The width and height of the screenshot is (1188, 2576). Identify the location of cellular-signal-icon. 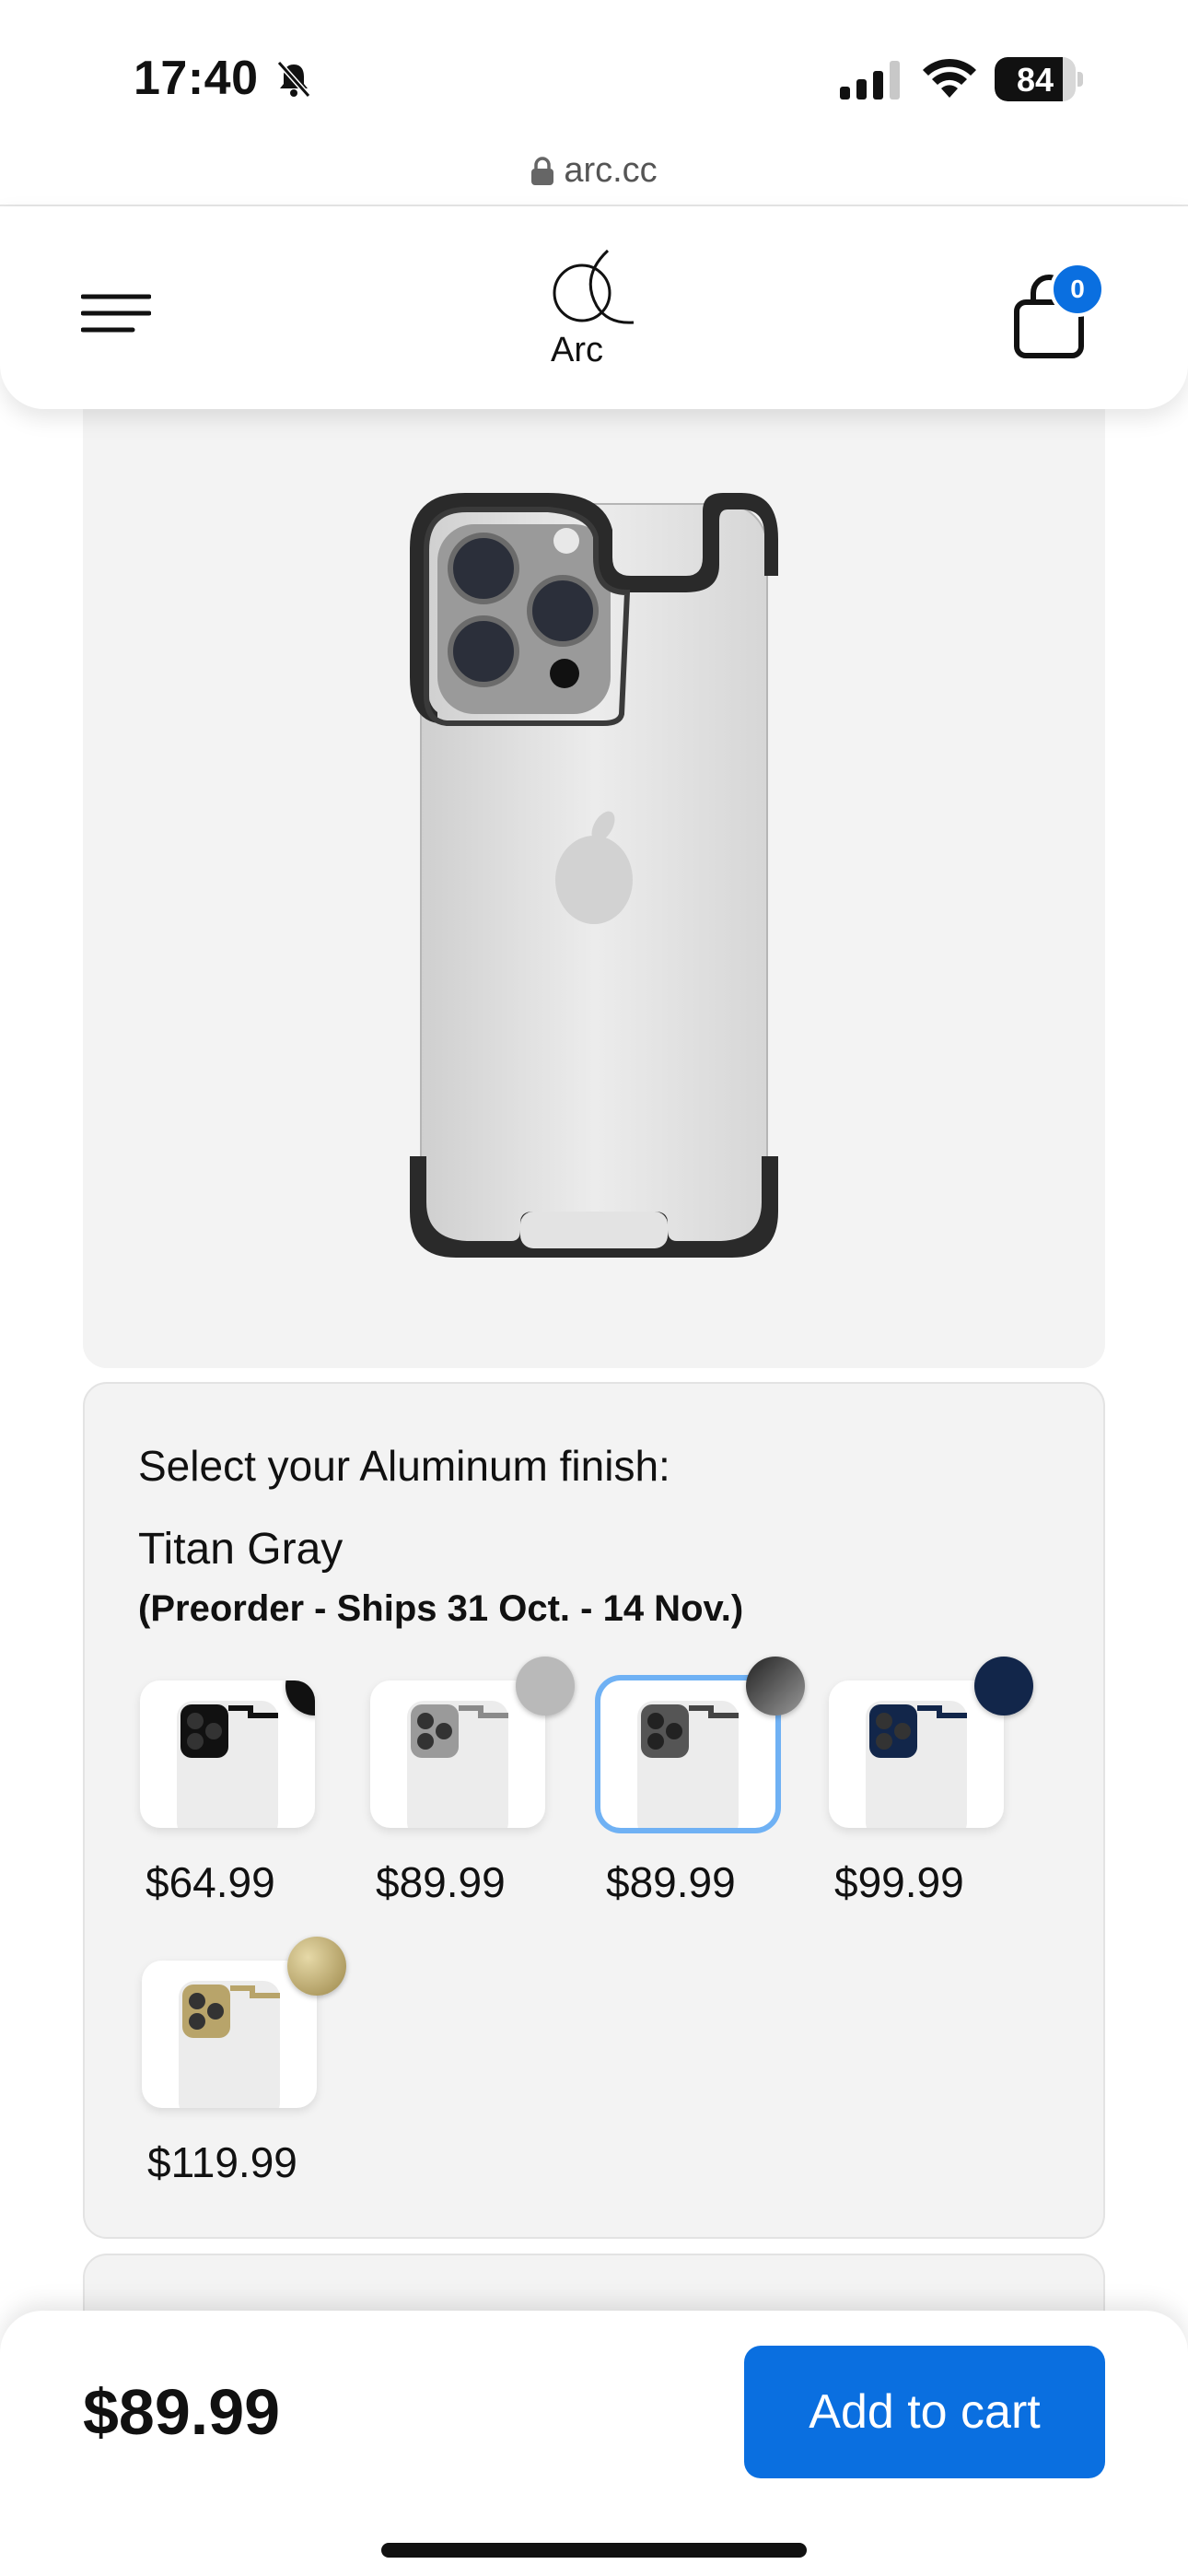
(870, 80).